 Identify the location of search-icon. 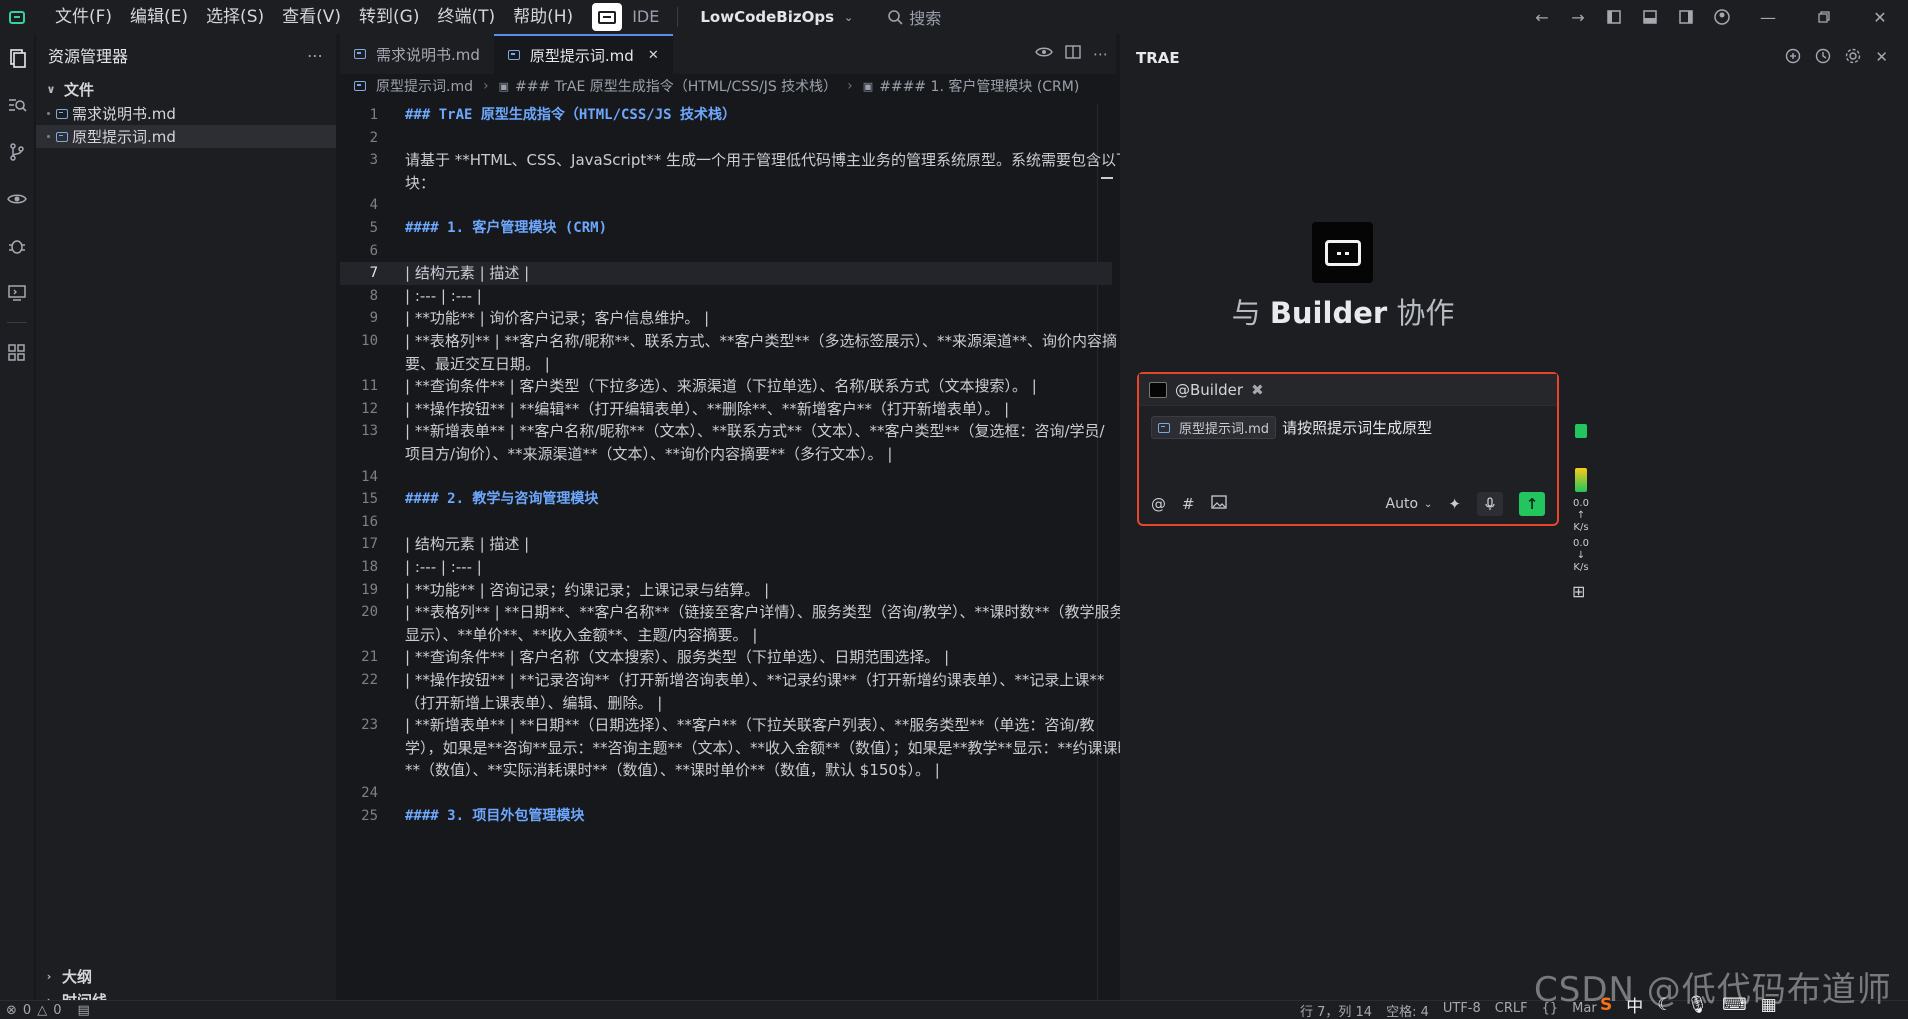
(17, 104).